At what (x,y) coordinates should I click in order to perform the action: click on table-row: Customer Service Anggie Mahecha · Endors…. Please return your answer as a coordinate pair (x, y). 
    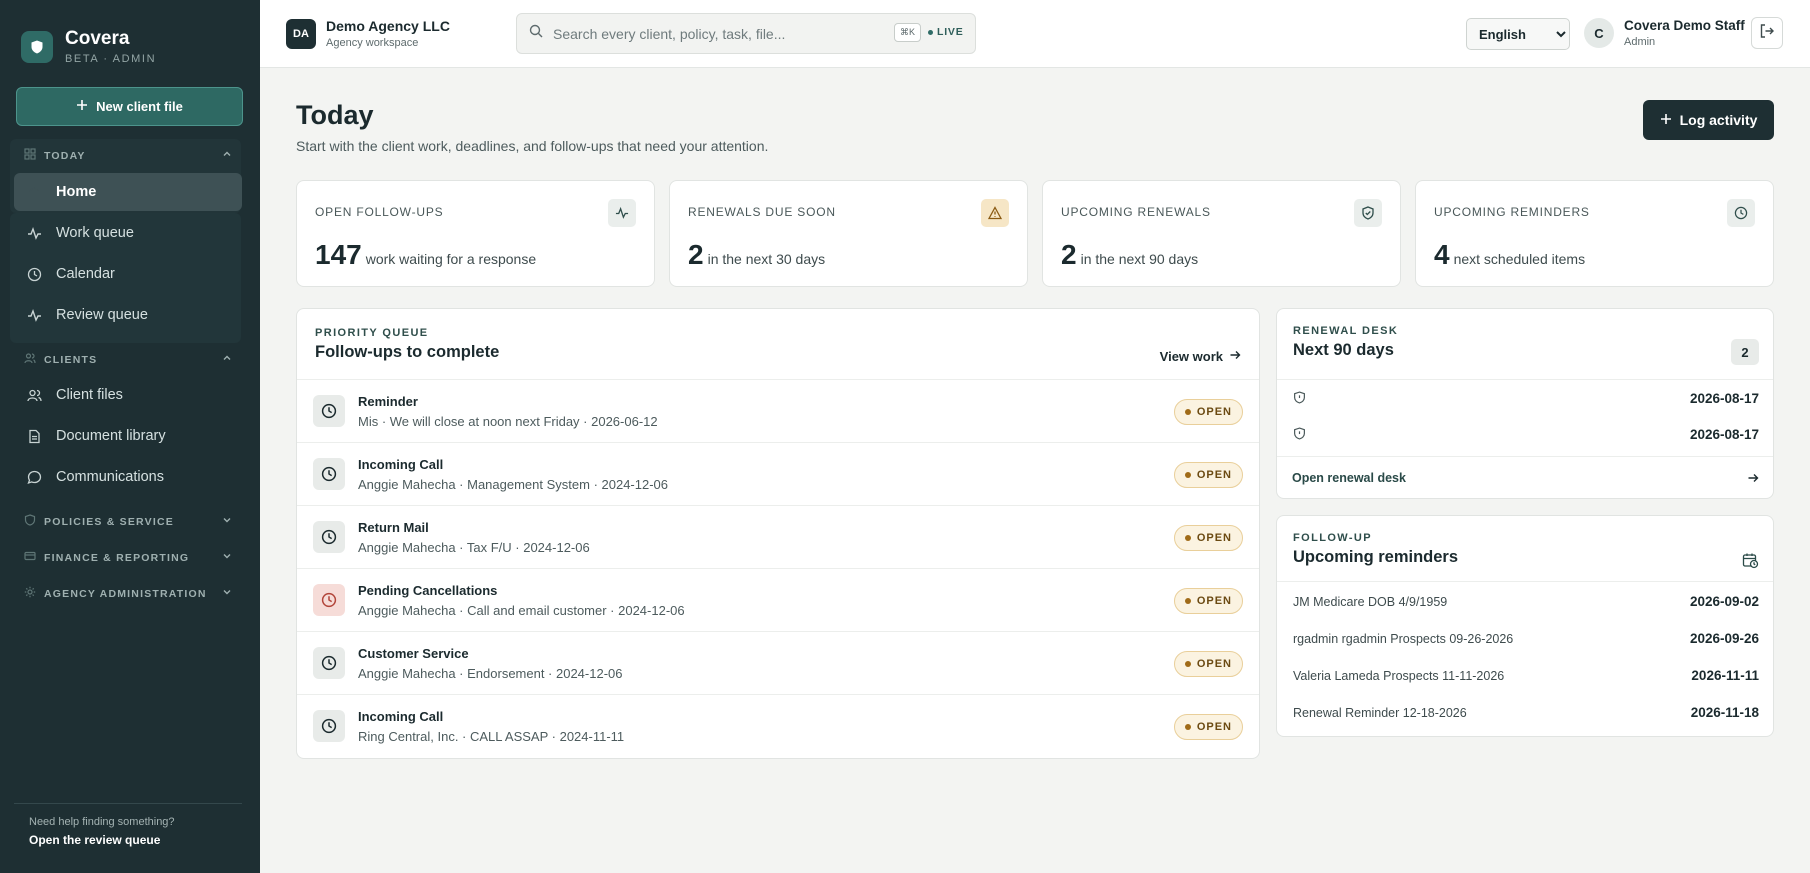
    Looking at the image, I should click on (778, 662).